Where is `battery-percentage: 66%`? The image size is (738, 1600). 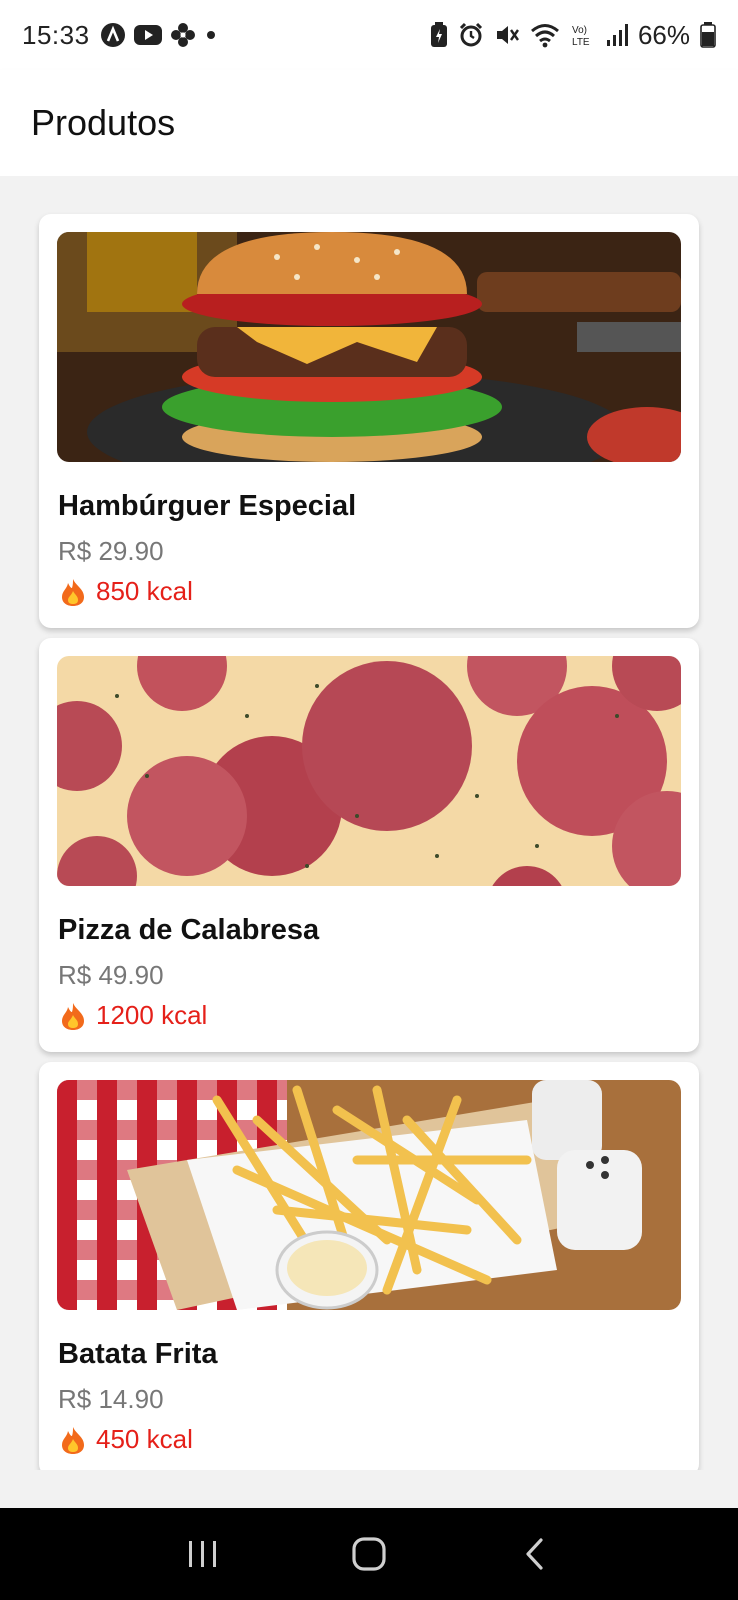
battery-percentage: 66% is located at coordinates (663, 34).